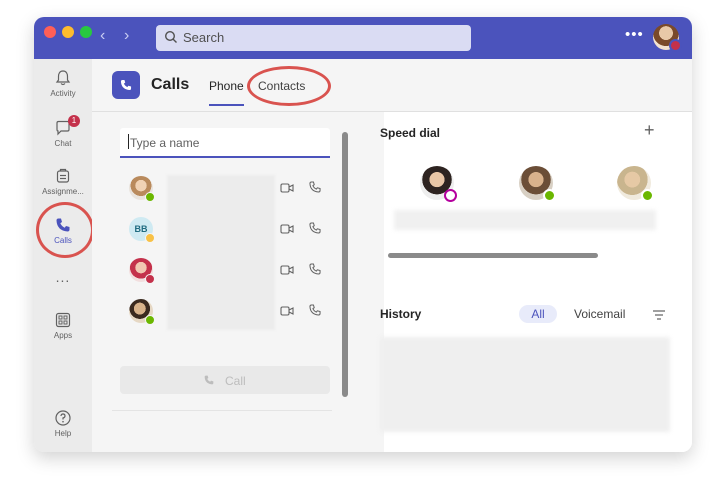 This screenshot has width=720, height=486. What do you see at coordinates (63, 418) in the screenshot?
I see `help-icon` at bounding box center [63, 418].